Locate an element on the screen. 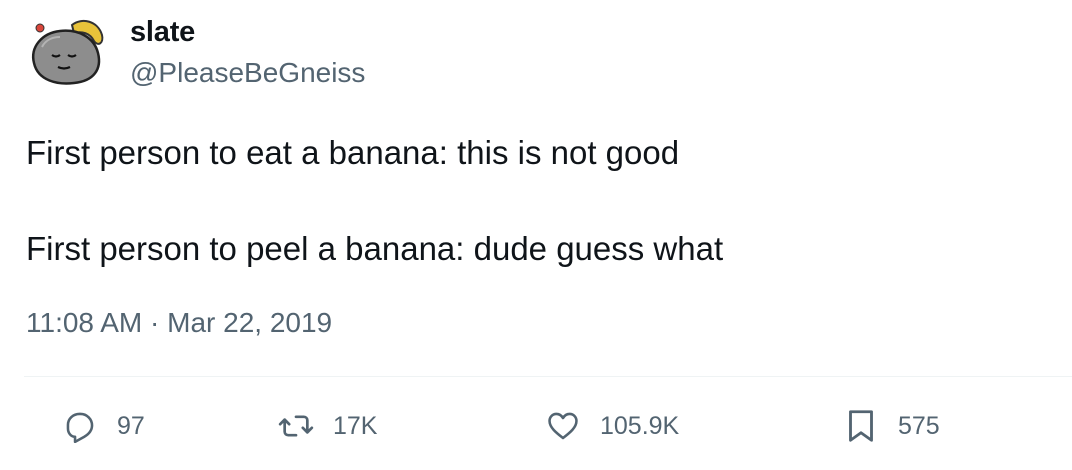 This screenshot has height=470, width=1072. user-handle: @PleaseBeGneiss is located at coordinates (247, 73).